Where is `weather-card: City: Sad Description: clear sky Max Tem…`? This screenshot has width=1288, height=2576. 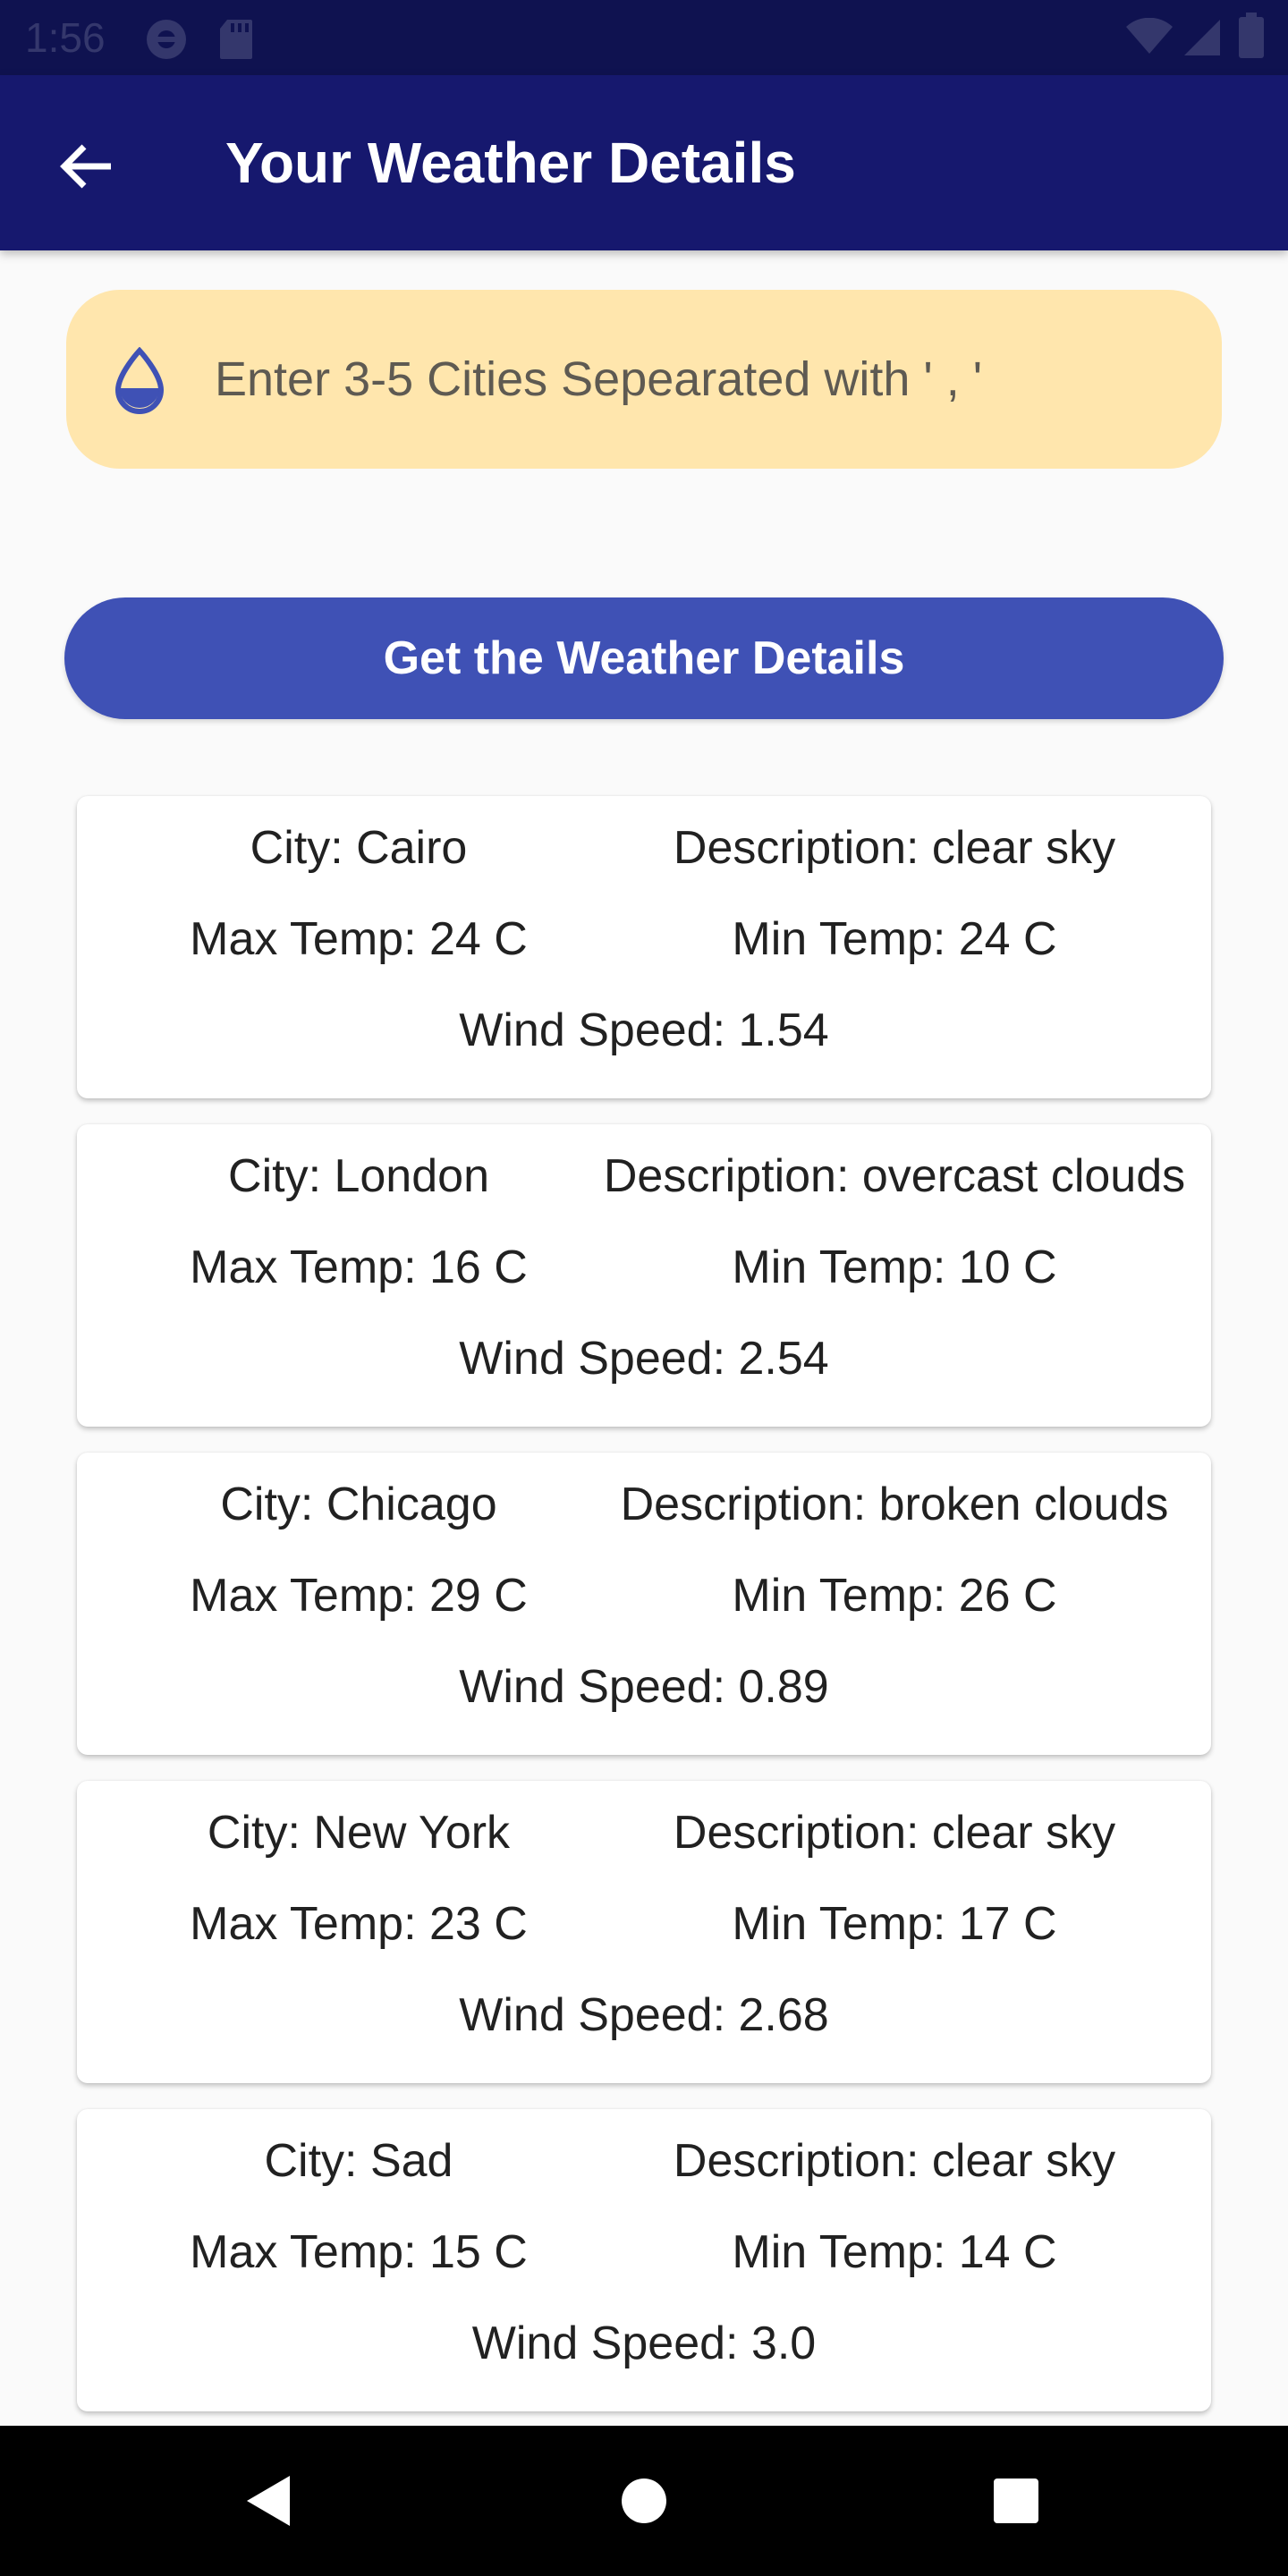
weather-card: City: Sad Description: clear sky Max Tem… is located at coordinates (644, 2260).